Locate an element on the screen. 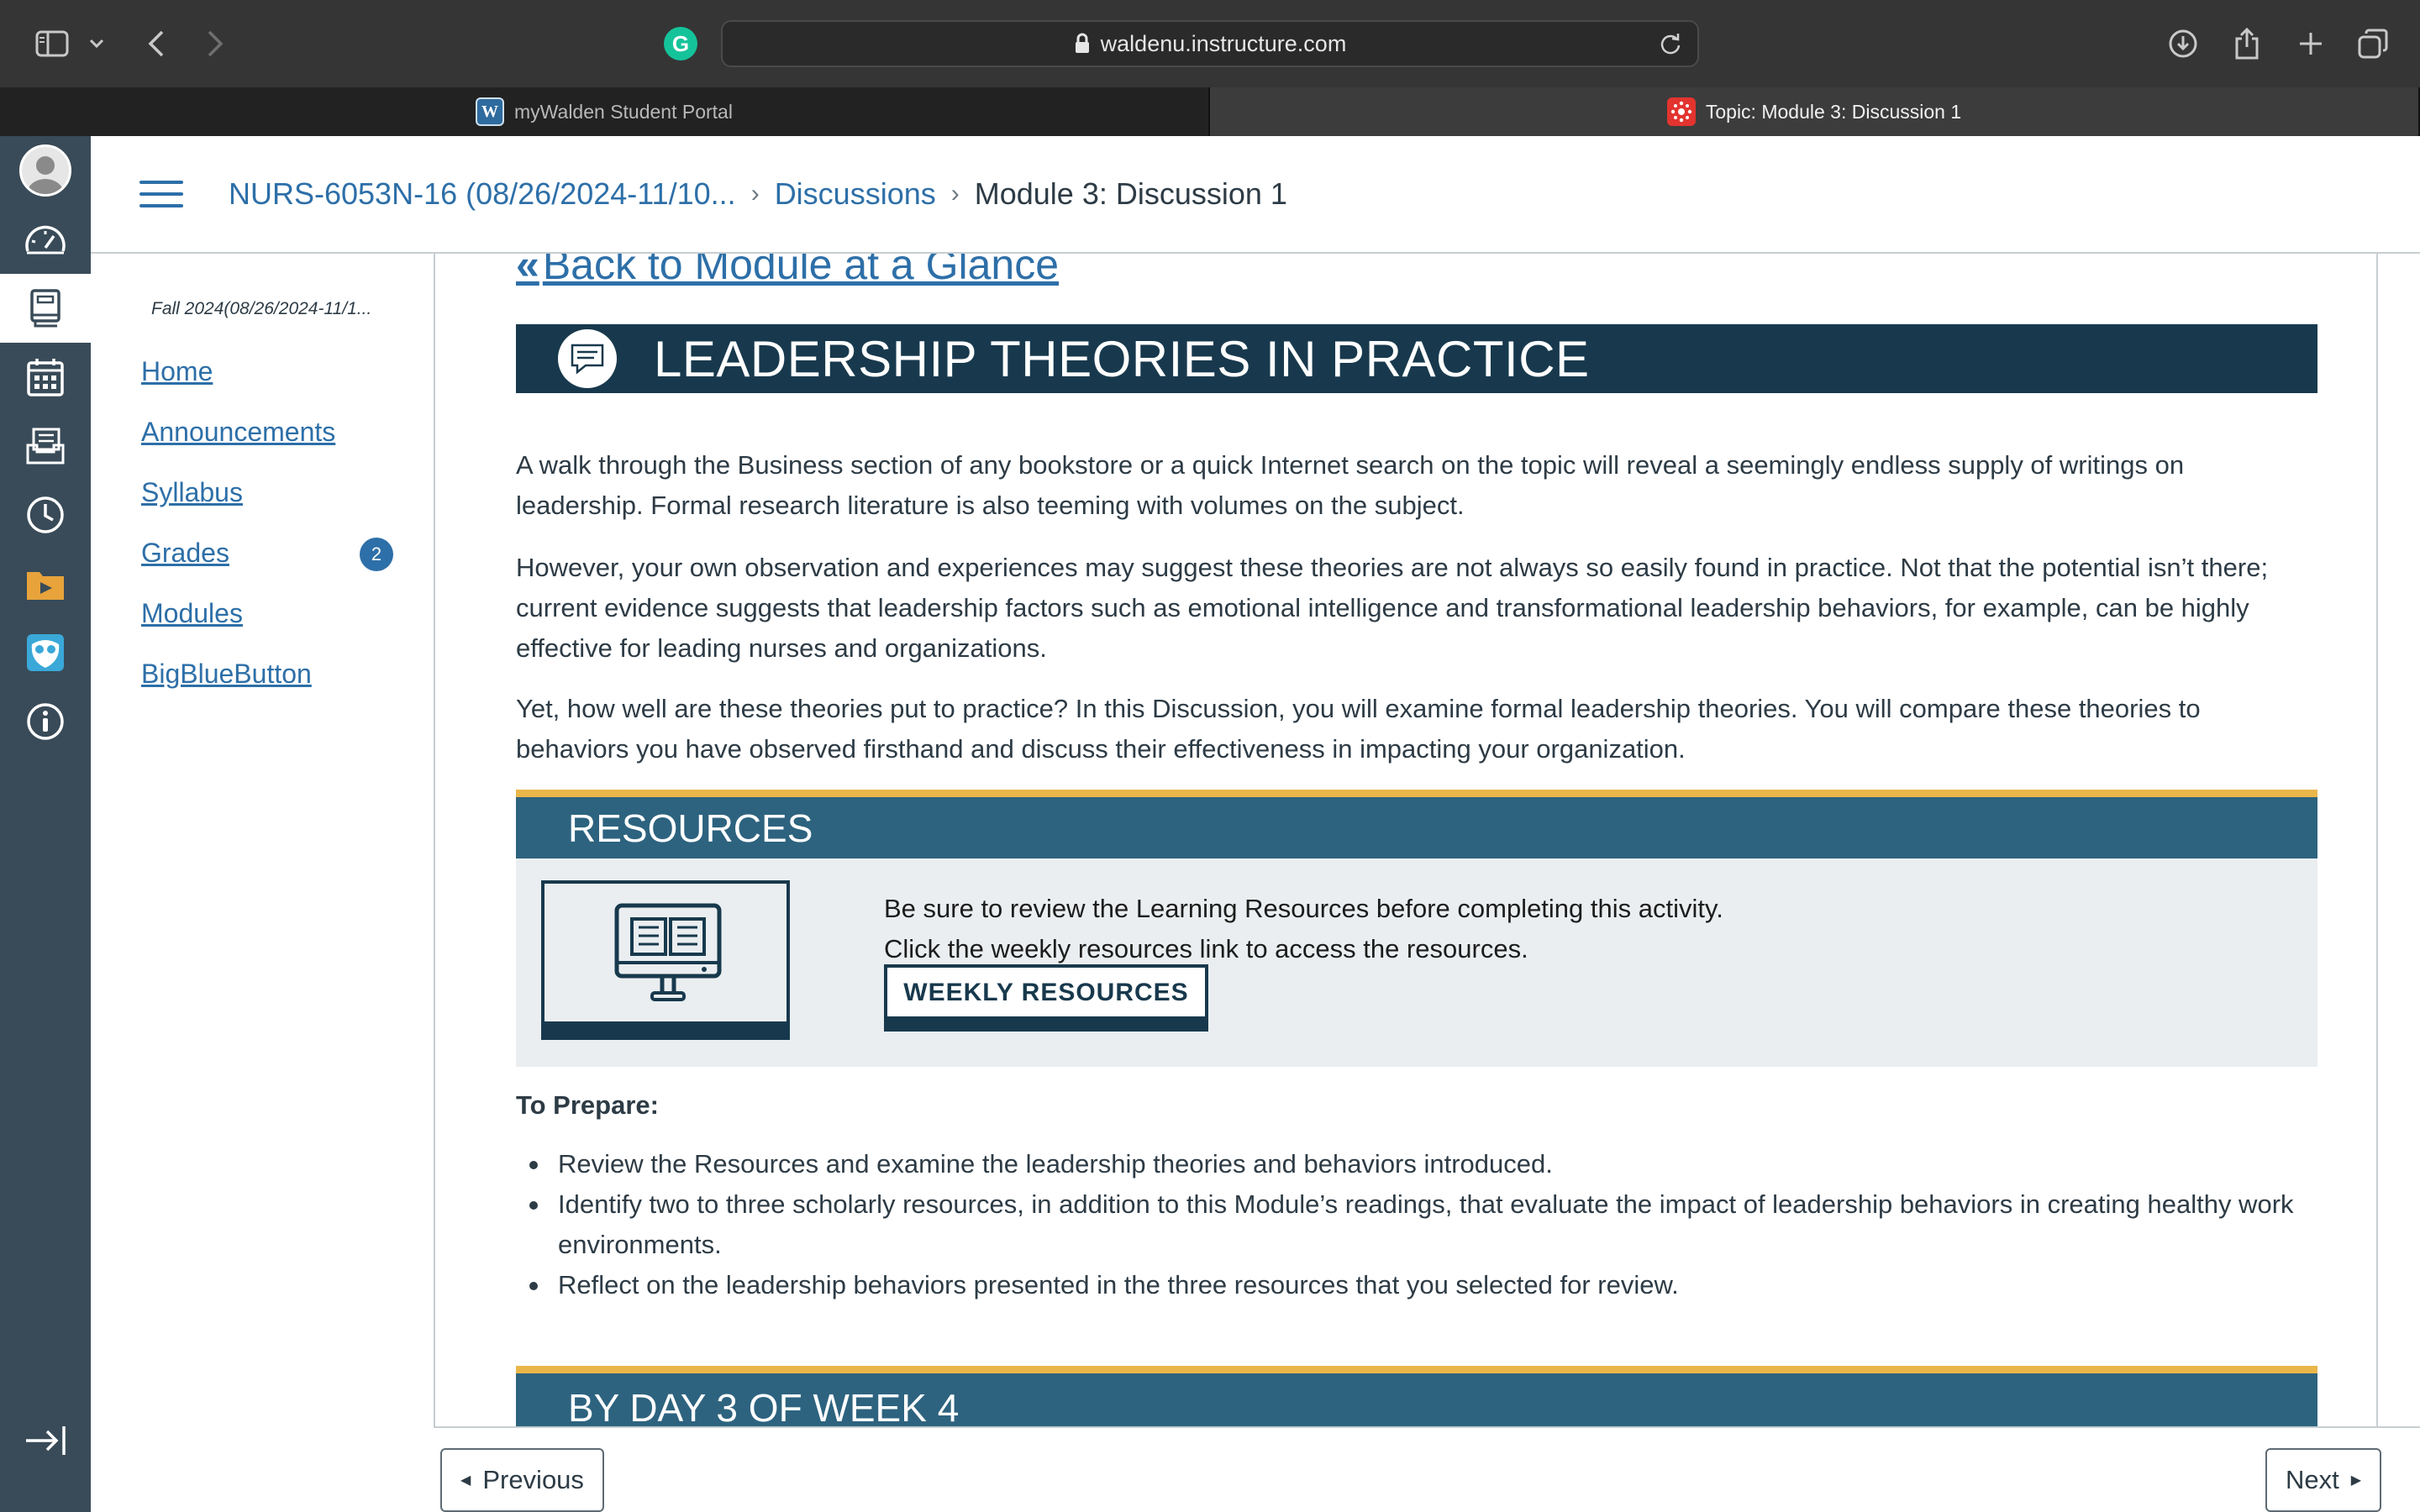 The image size is (2420, 1512). page-title: LEADERSHIP THEORIES IN PRACTICE is located at coordinates (1122, 358).